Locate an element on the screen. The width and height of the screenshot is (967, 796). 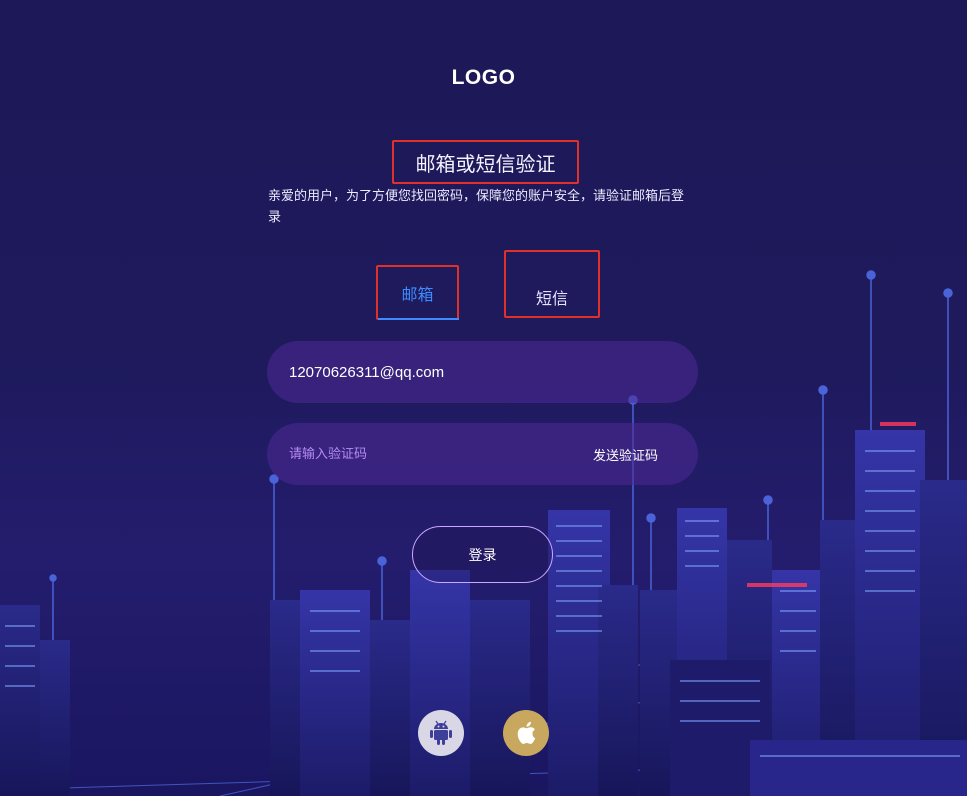
android-icon is located at coordinates (441, 732).